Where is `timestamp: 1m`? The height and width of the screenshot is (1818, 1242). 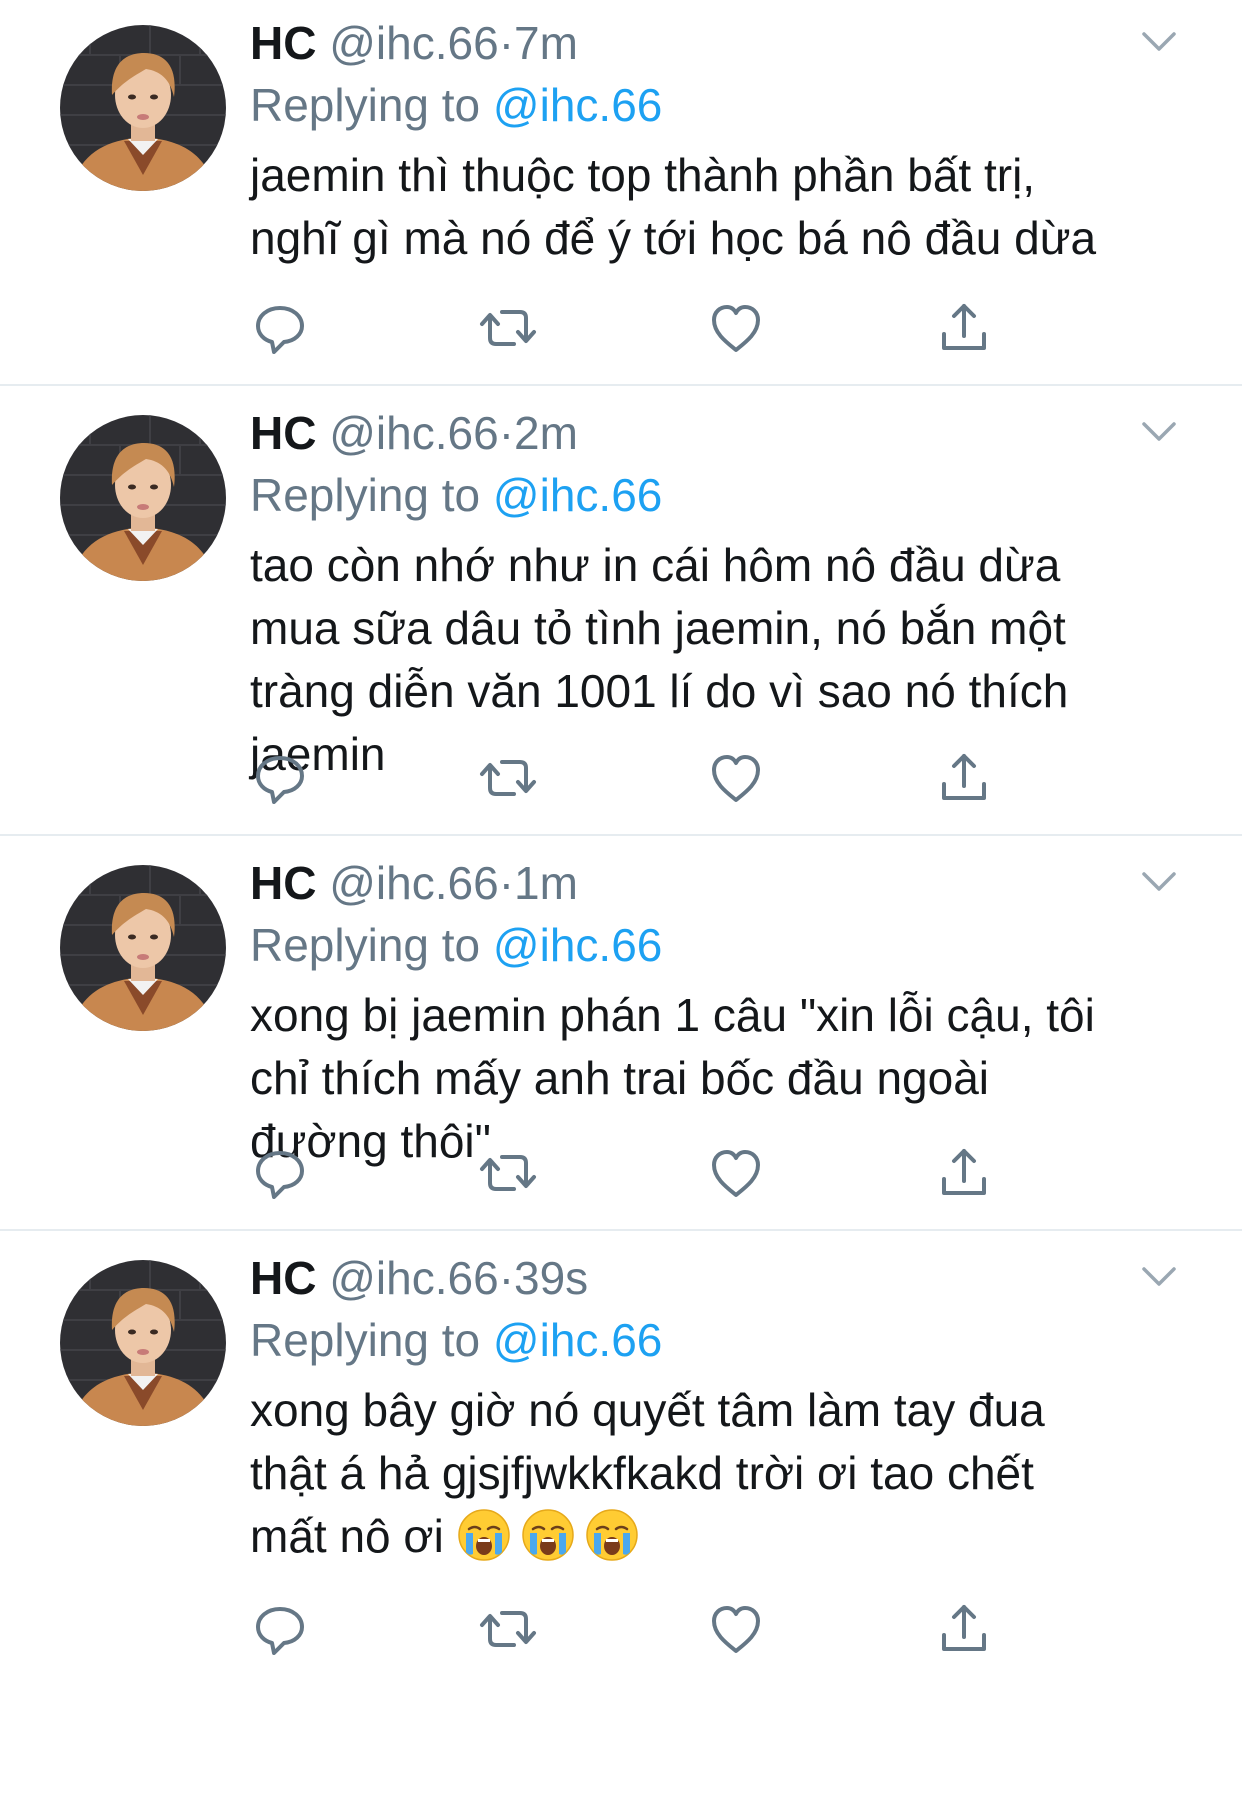 timestamp: 1m is located at coordinates (546, 883).